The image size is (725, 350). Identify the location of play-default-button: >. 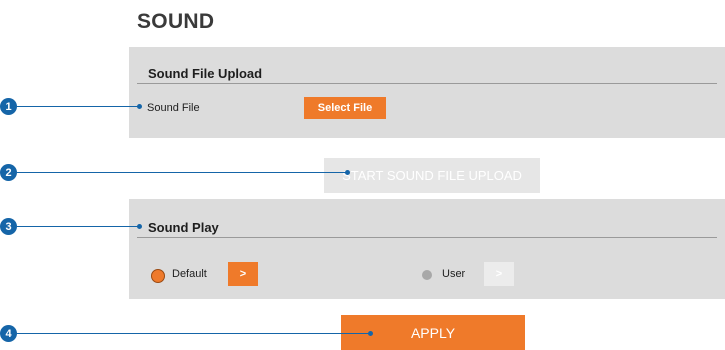
(243, 274).